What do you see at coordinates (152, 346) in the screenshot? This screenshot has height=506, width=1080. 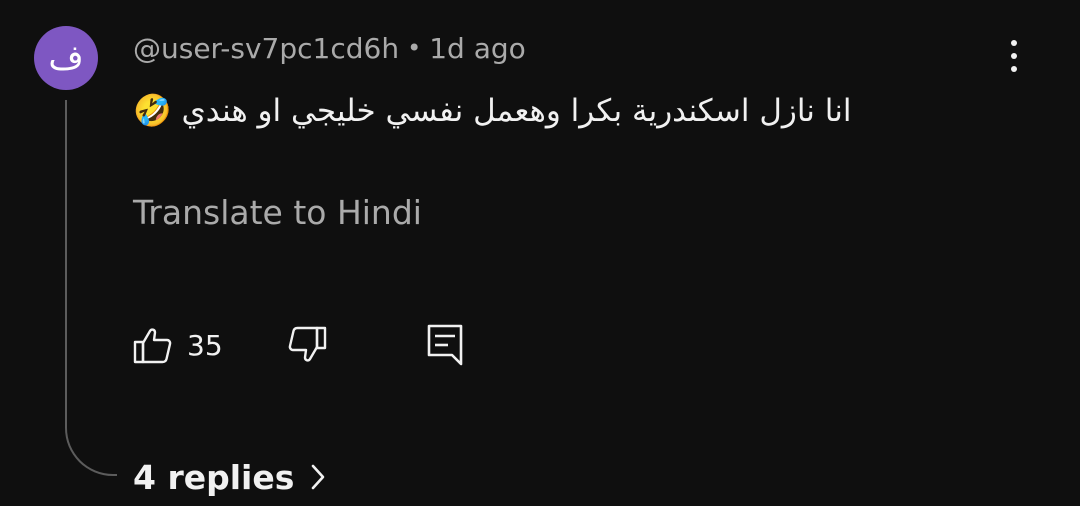 I see `thumbs-up-icon` at bounding box center [152, 346].